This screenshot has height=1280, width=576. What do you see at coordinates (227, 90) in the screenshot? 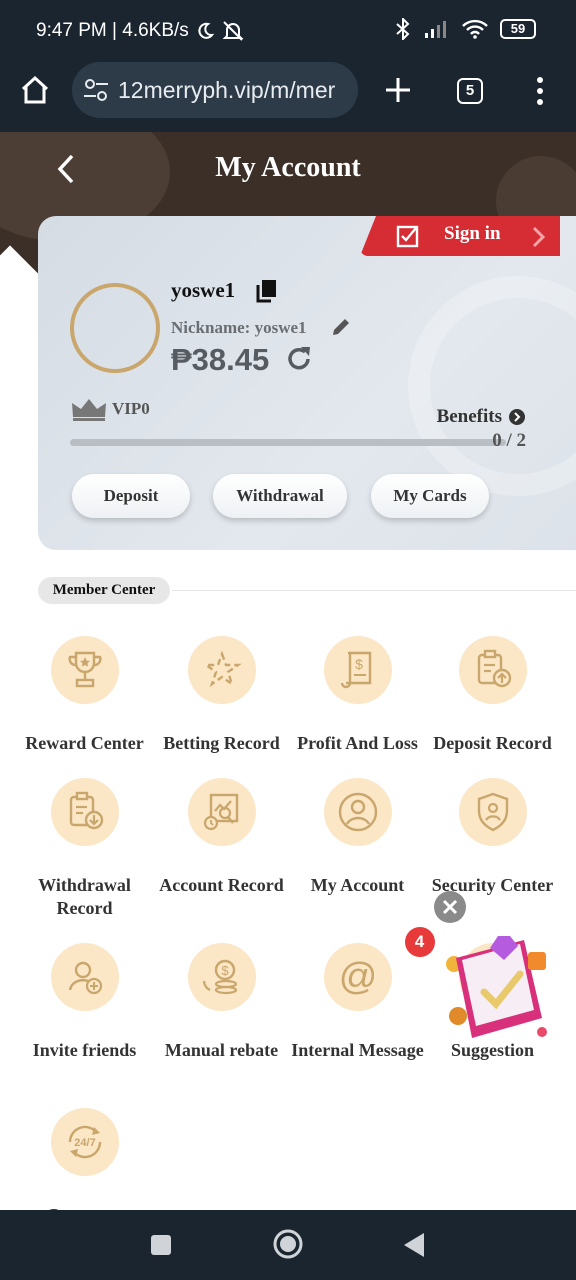
I see `url-text: 12merryph.vip/m/mer` at bounding box center [227, 90].